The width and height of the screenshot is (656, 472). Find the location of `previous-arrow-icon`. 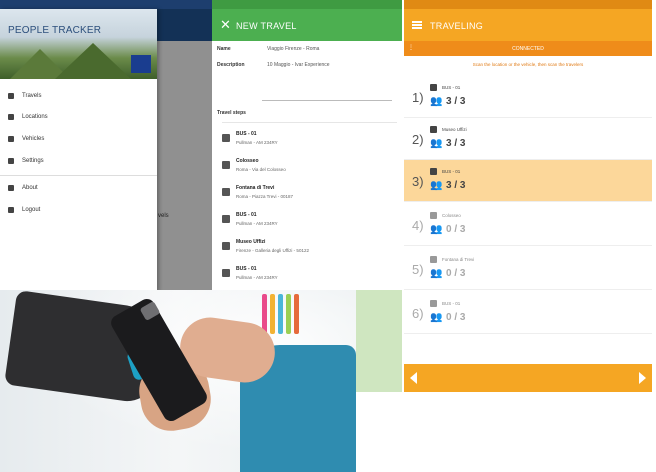

previous-arrow-icon is located at coordinates (413, 378).